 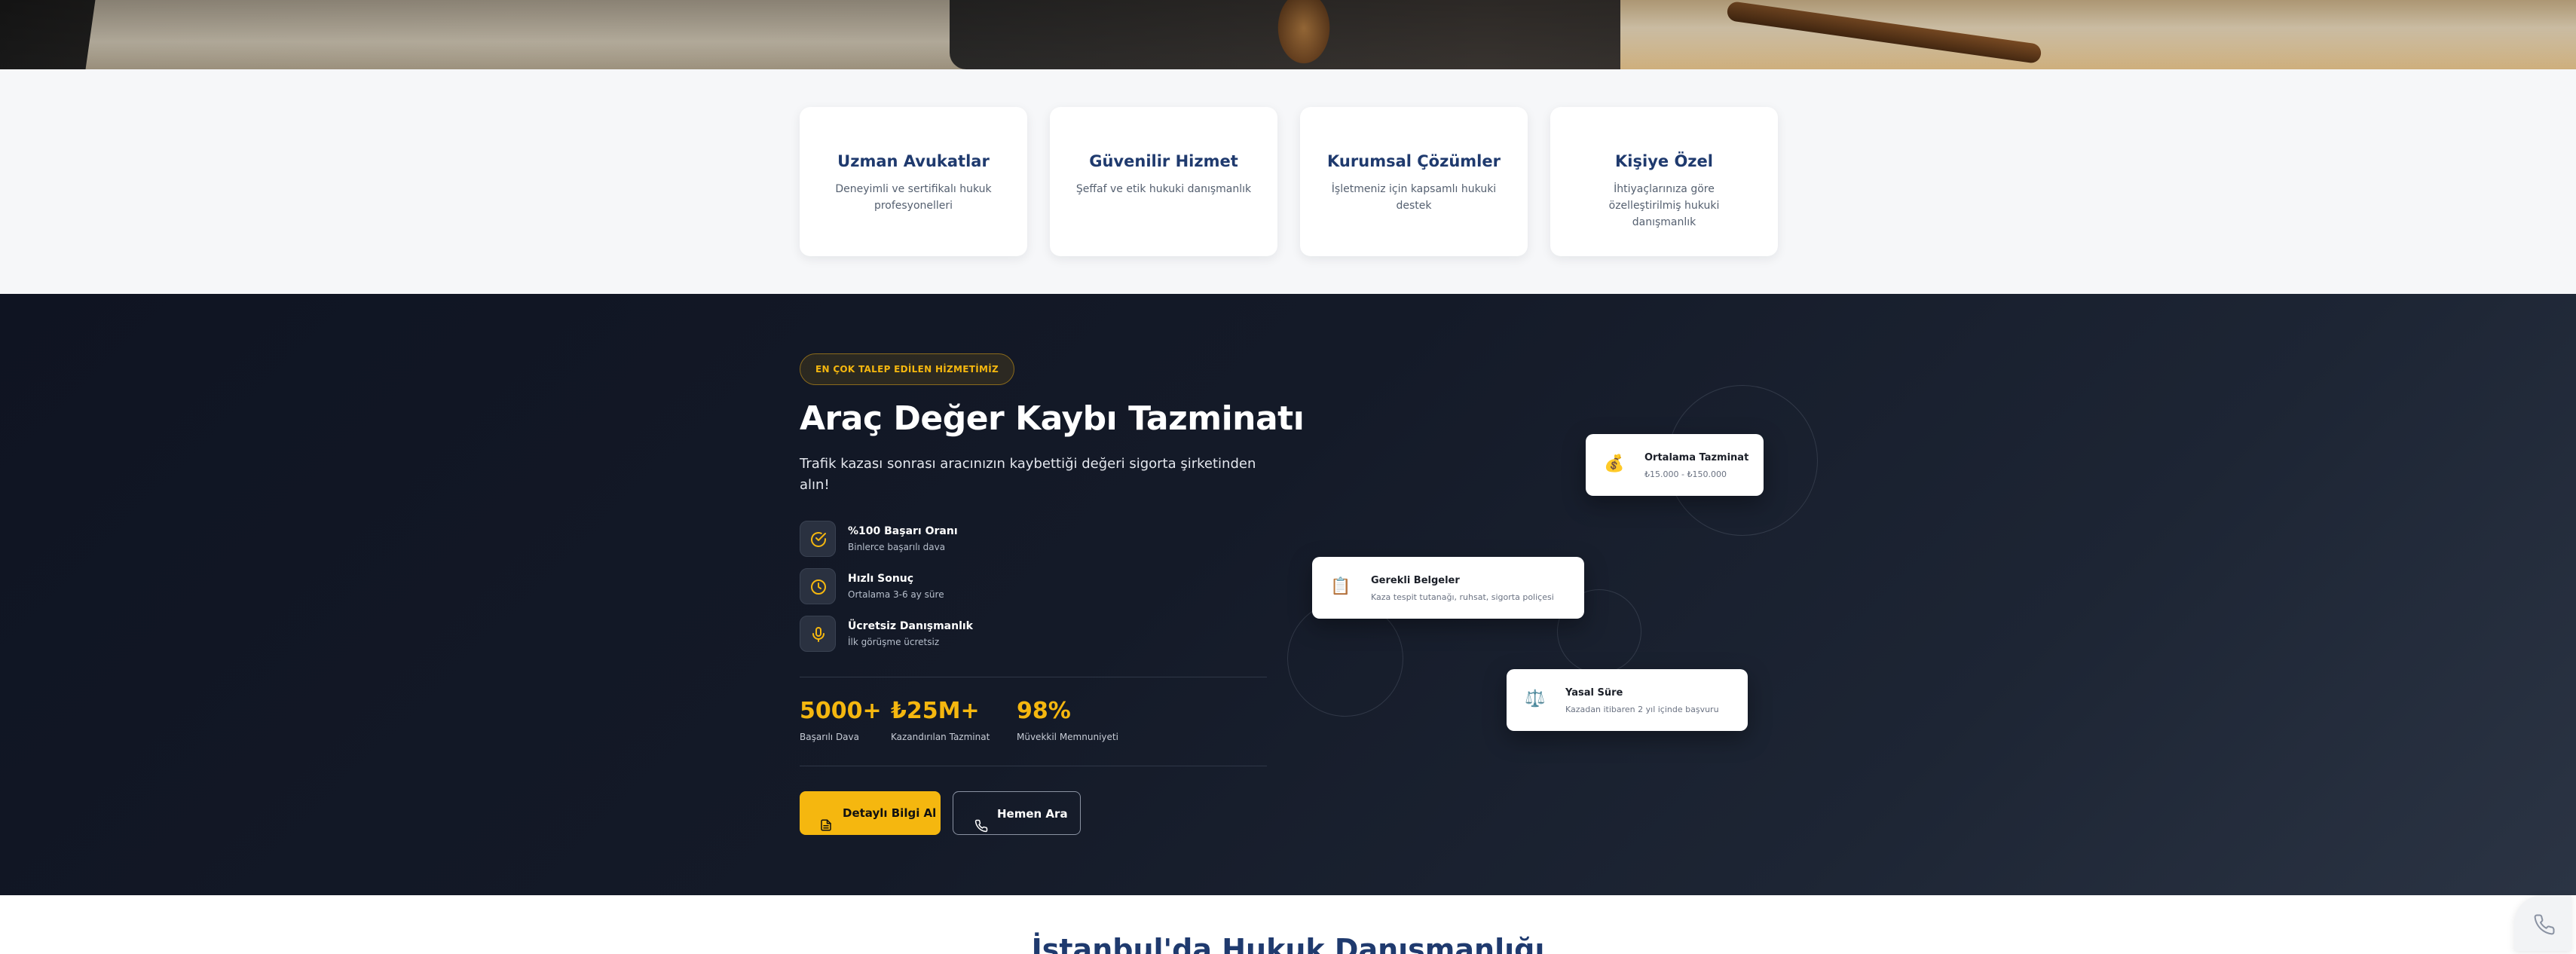 What do you see at coordinates (1044, 711) in the screenshot?
I see `stat-value: 98%` at bounding box center [1044, 711].